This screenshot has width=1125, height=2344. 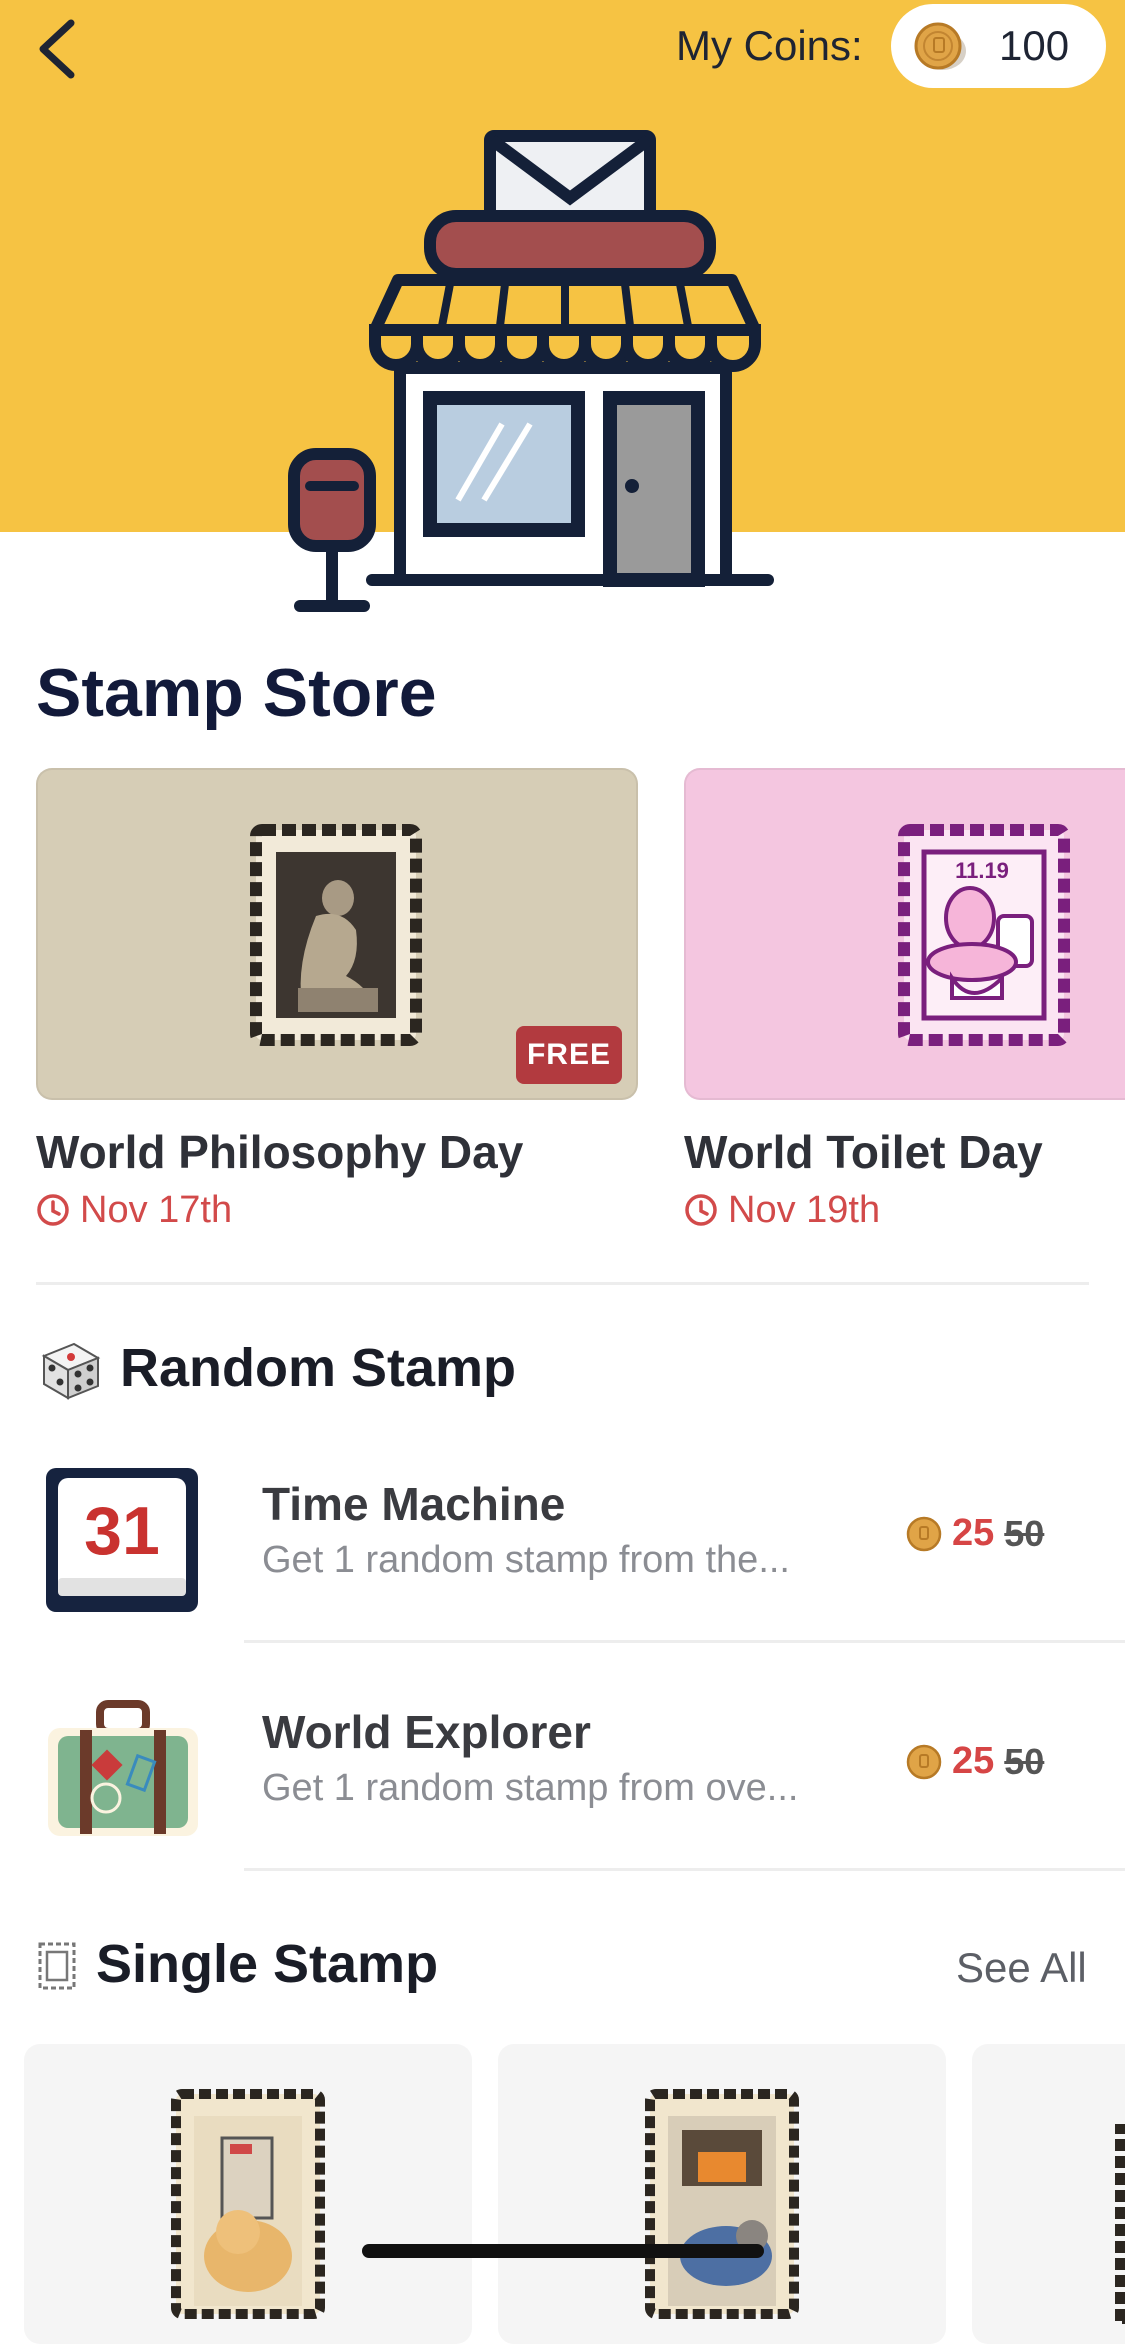 I want to click on coin-balance-value: 100, so click(x=1034, y=45).